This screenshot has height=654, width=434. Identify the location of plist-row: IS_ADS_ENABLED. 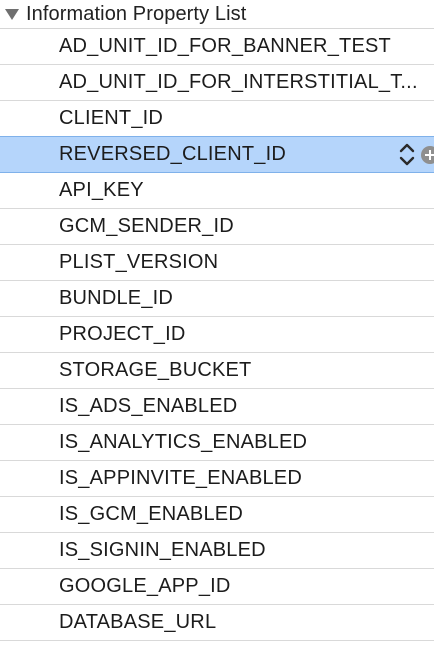
(217, 407).